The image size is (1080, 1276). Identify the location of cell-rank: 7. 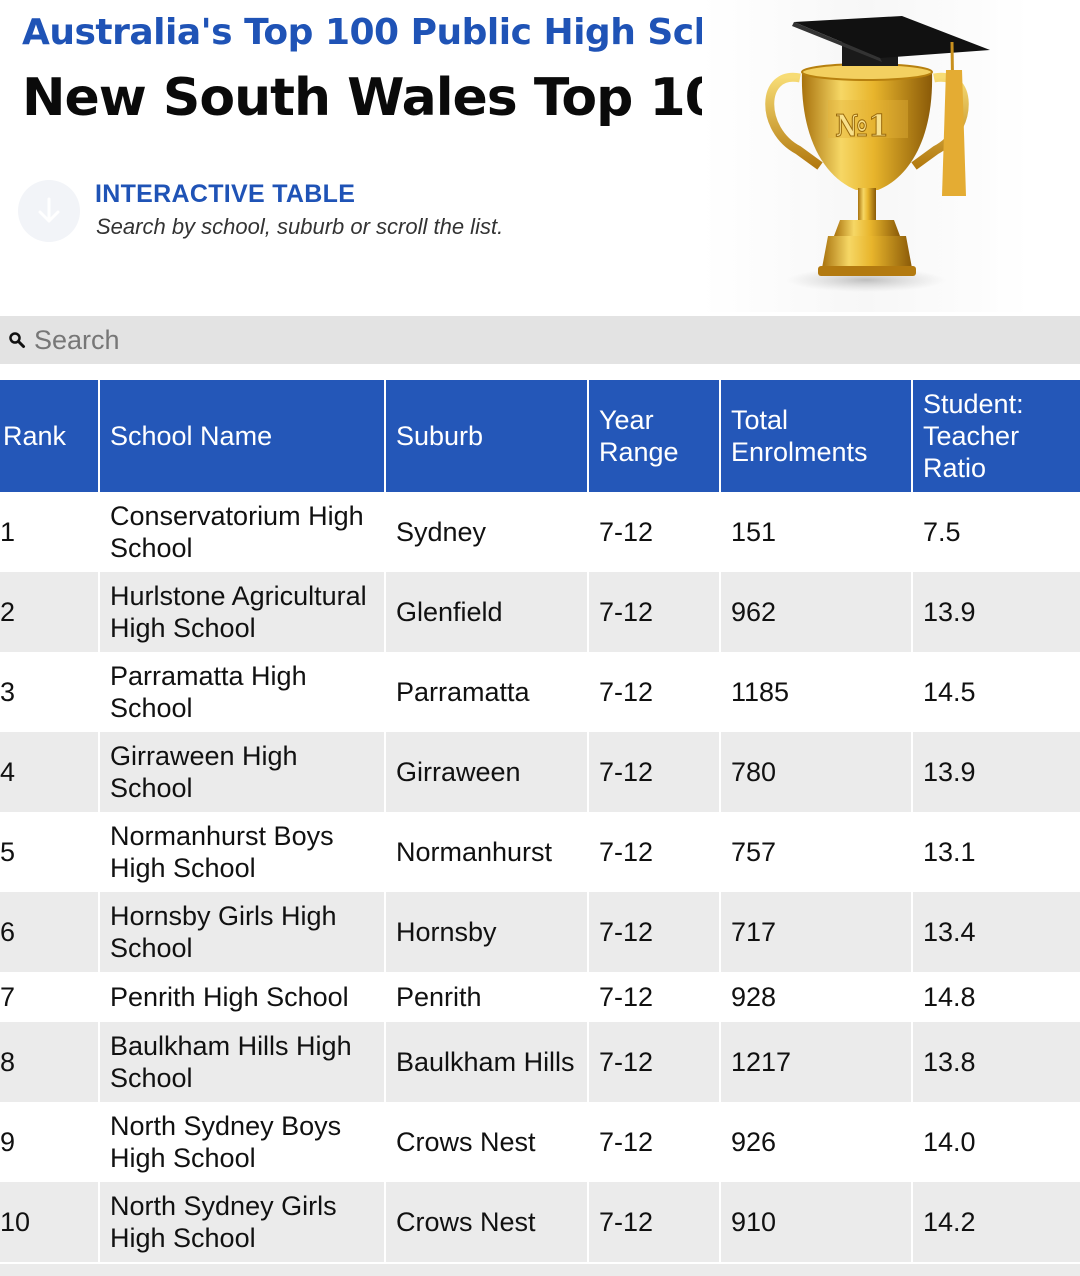
(50, 997).